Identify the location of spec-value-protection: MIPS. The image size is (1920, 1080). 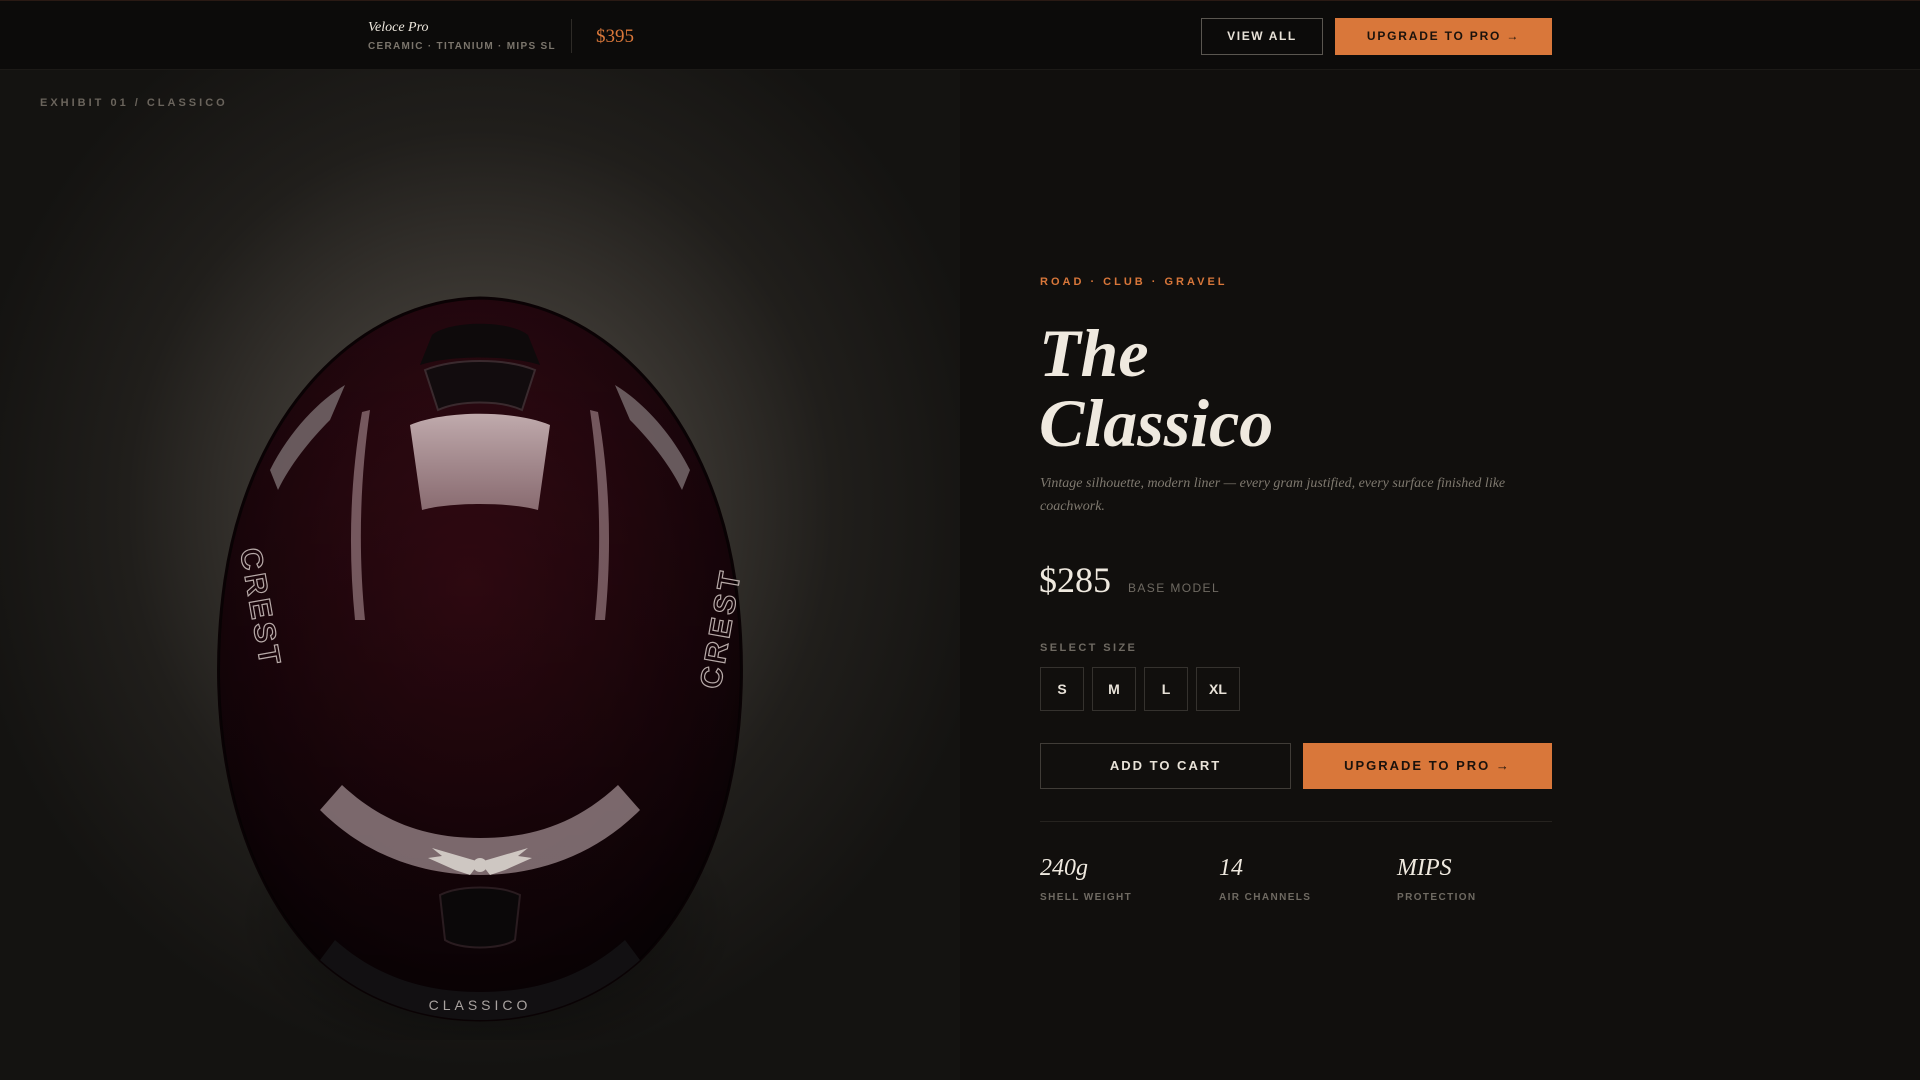
(1424, 868).